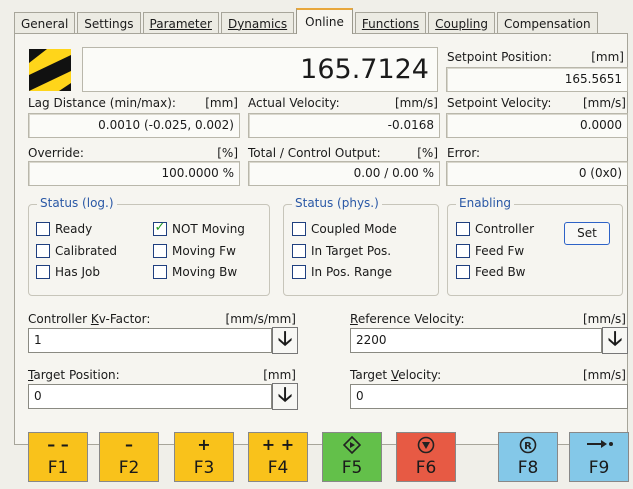 This screenshot has height=489, width=633. What do you see at coordinates (76, 251) in the screenshot?
I see `calibrated-checkbox: Calibrated` at bounding box center [76, 251].